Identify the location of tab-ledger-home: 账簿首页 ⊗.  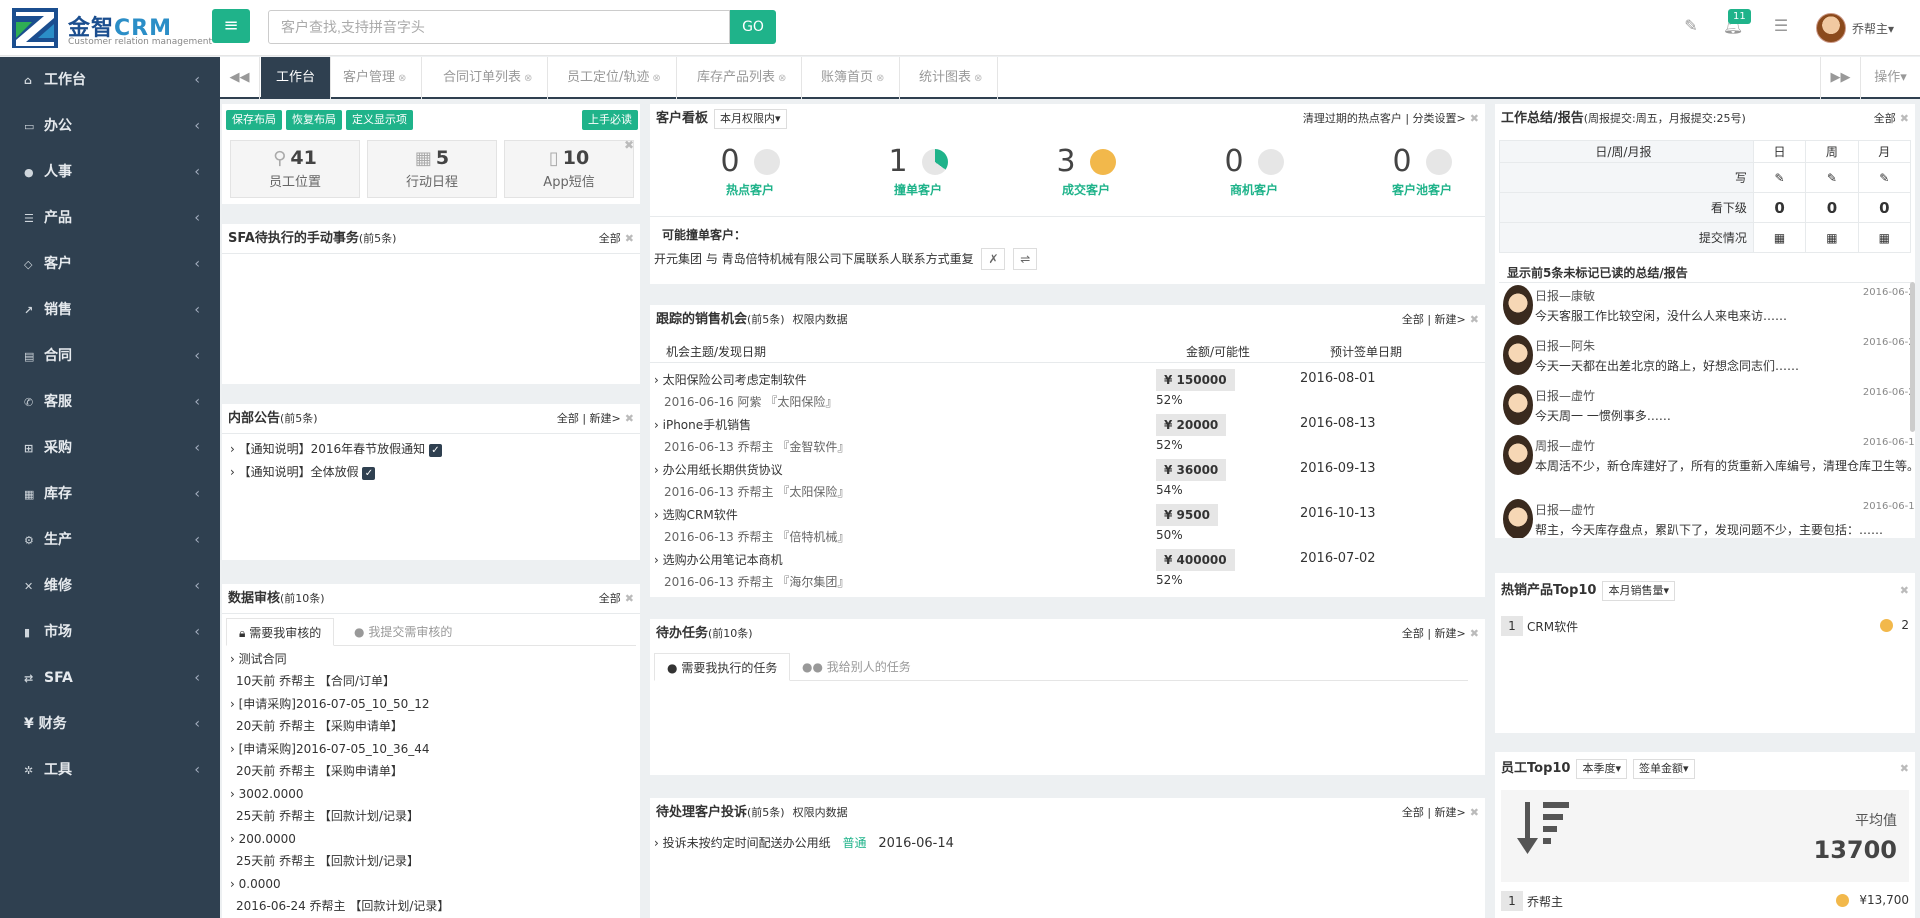
(853, 78).